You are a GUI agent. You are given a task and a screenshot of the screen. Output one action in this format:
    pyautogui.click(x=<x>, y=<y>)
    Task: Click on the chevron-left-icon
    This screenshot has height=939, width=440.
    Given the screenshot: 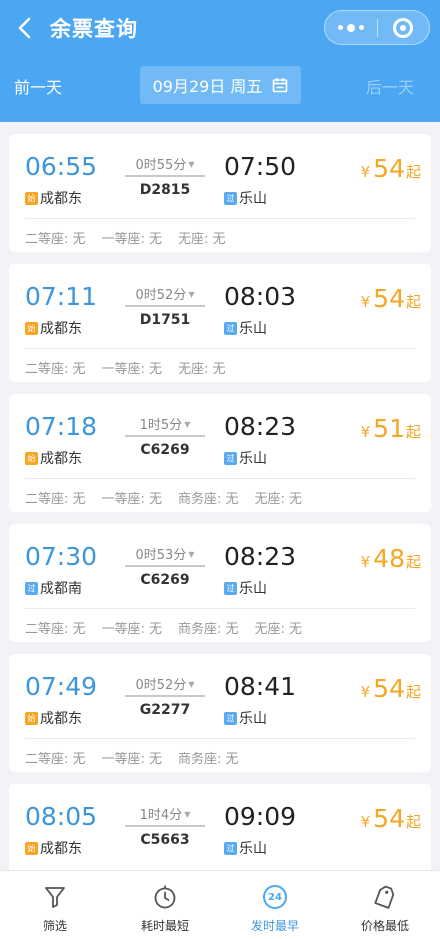 What is the action you would take?
    pyautogui.click(x=24, y=28)
    